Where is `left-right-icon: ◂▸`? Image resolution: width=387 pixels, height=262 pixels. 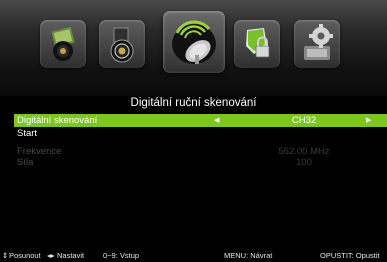 left-right-icon: ◂▸ is located at coordinates (51, 255).